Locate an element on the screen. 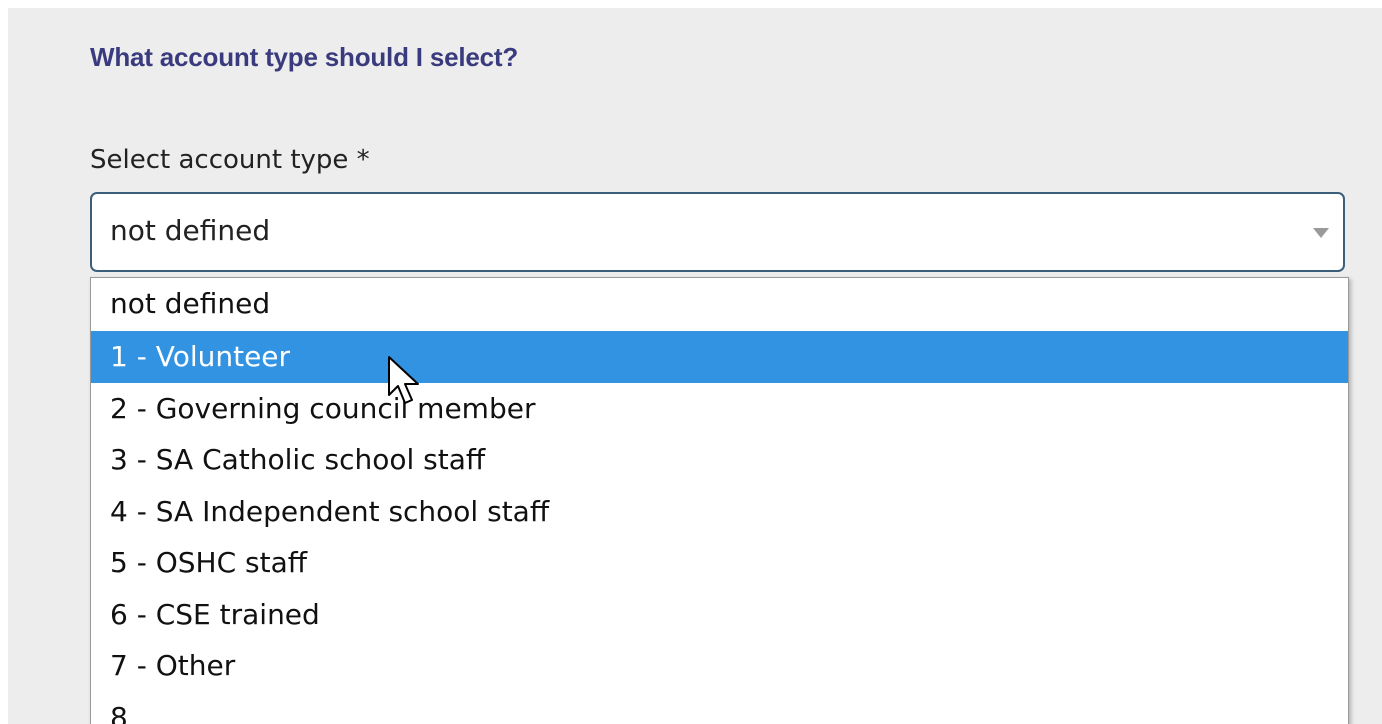 This screenshot has width=1382, height=724. chevron-down-icon is located at coordinates (1321, 233).